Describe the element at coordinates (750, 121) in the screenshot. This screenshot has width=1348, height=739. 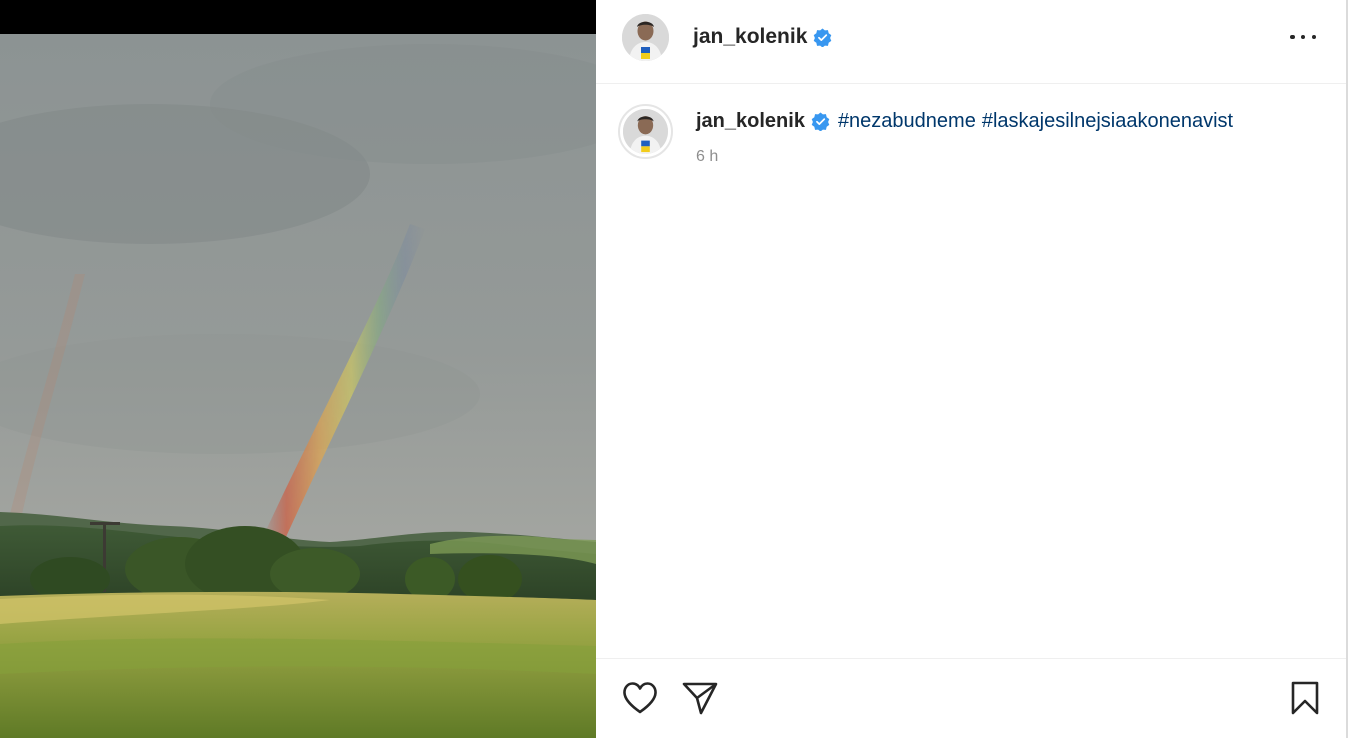
I see `caption-username: jan_kolenik` at that location.